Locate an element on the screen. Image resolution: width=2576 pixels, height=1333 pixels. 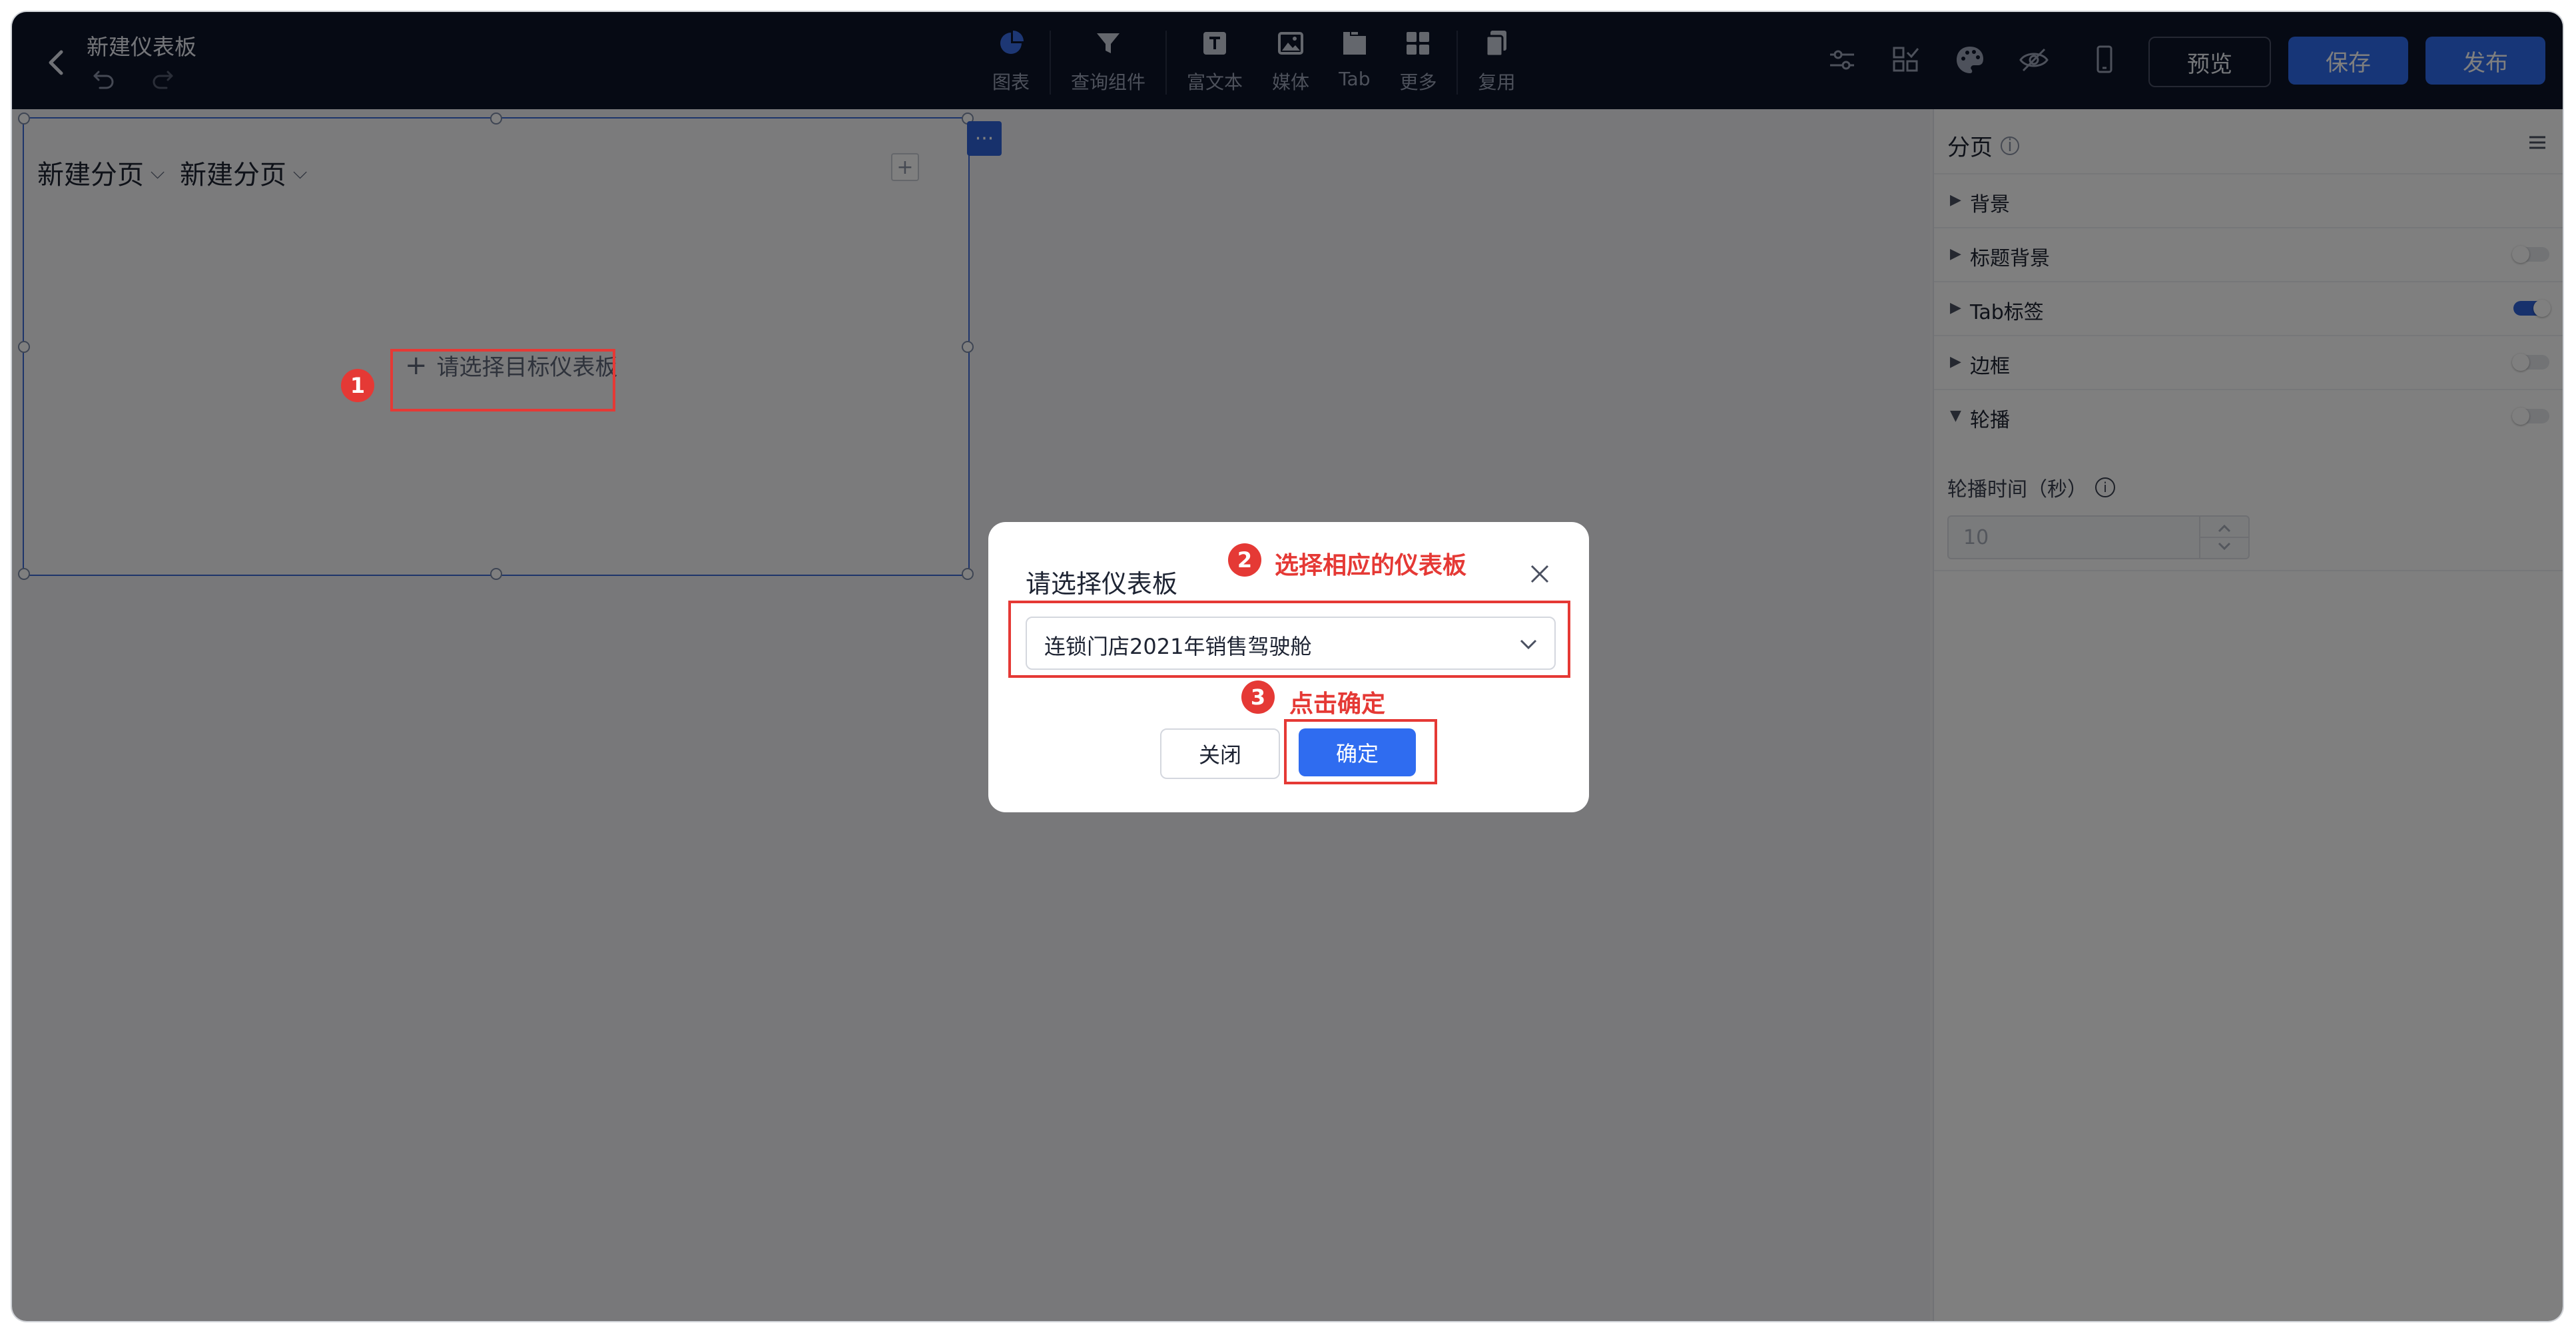
annotation-text-2: 选择相应的仪表板 is located at coordinates (1371, 566).